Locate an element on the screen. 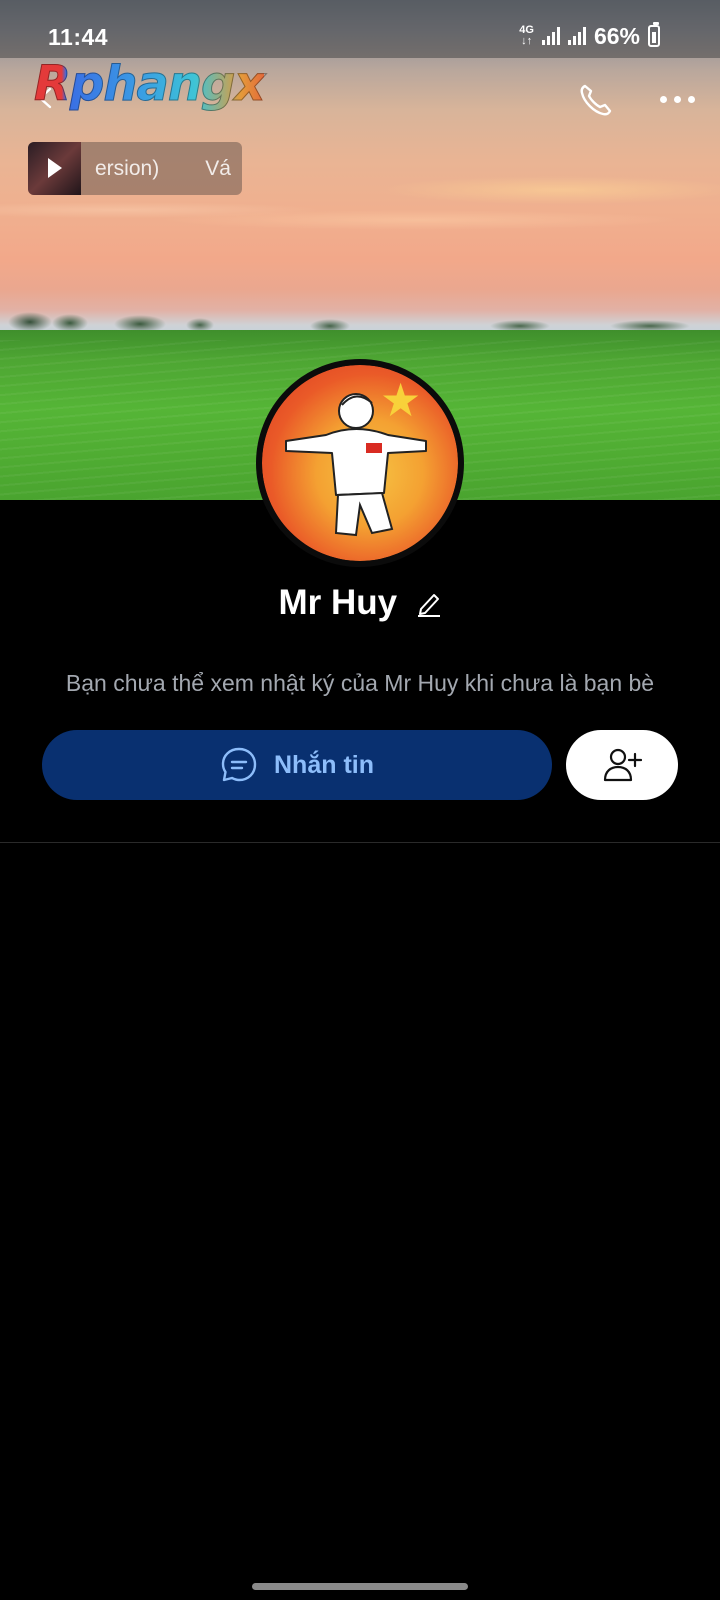  network-type-icon: 4G ↓↑ is located at coordinates (526, 35).